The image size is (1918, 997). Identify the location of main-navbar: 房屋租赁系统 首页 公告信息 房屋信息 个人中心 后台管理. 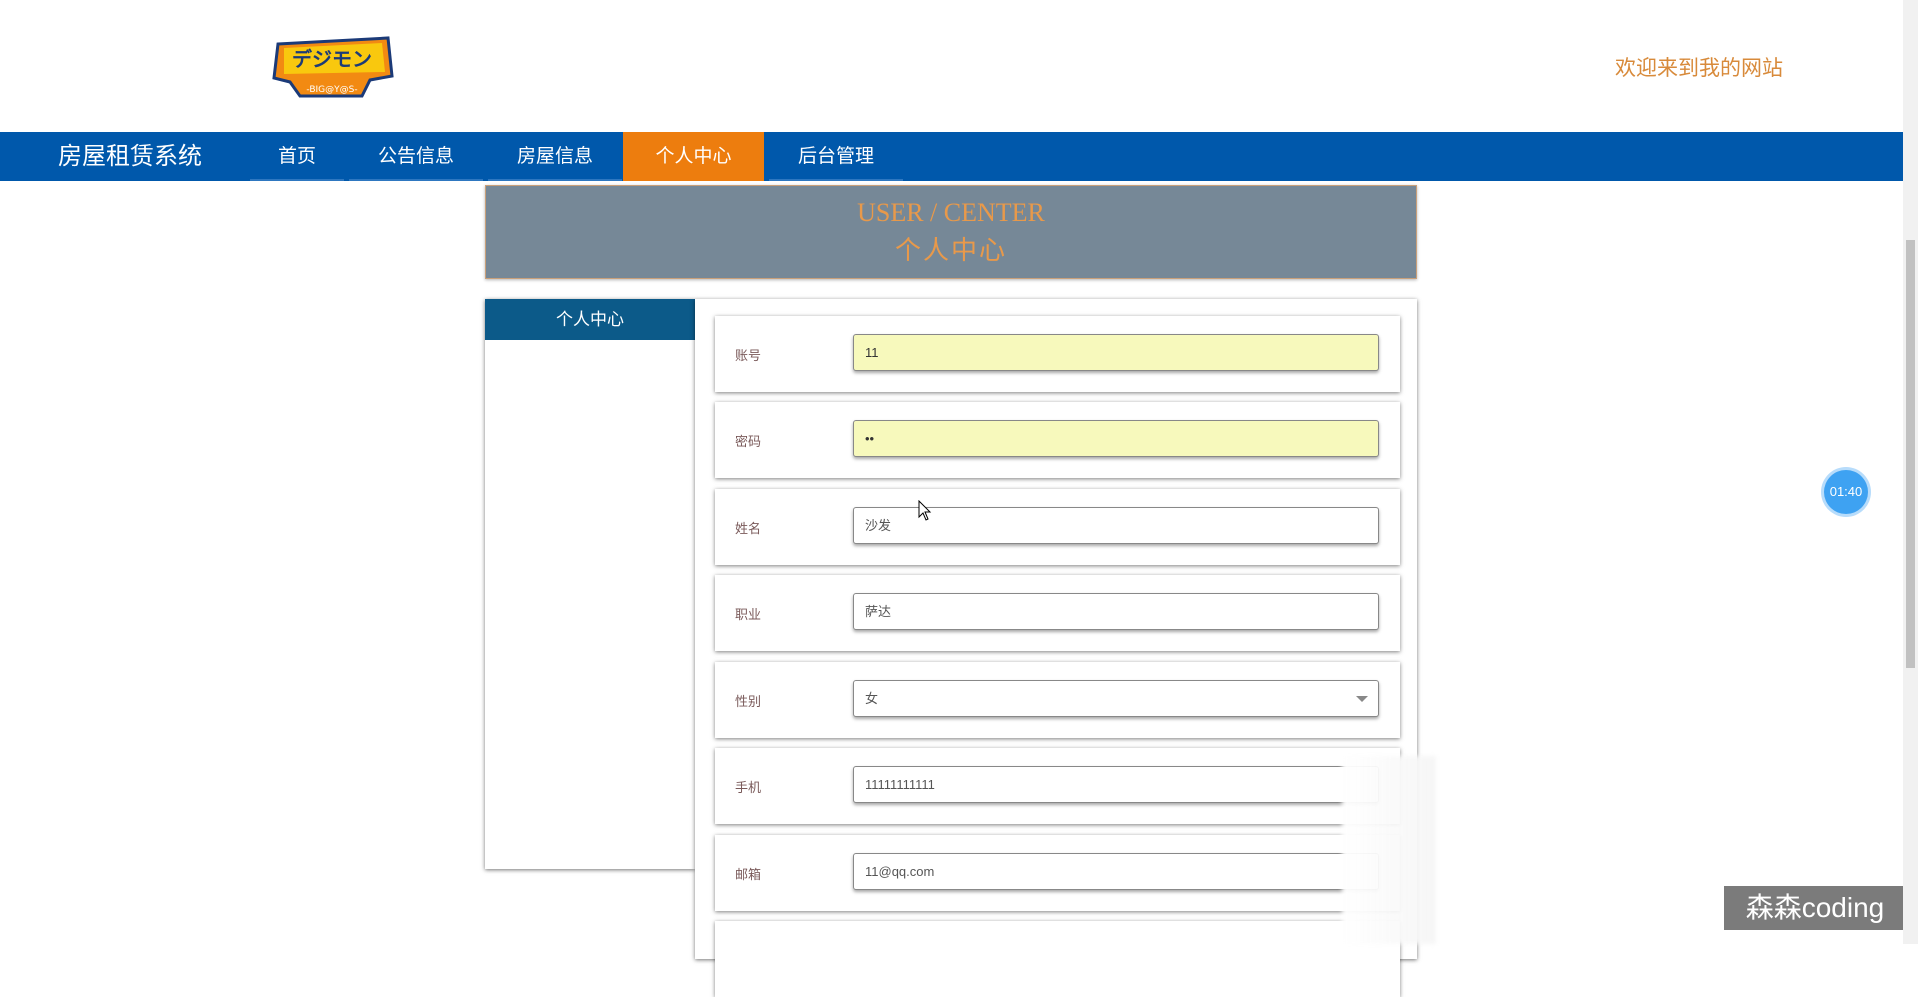
(951, 156).